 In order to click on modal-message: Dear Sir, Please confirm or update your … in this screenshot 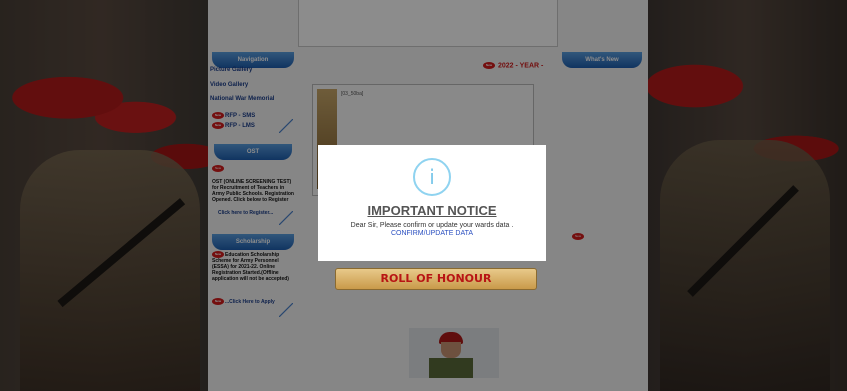, I will do `click(432, 225)`.